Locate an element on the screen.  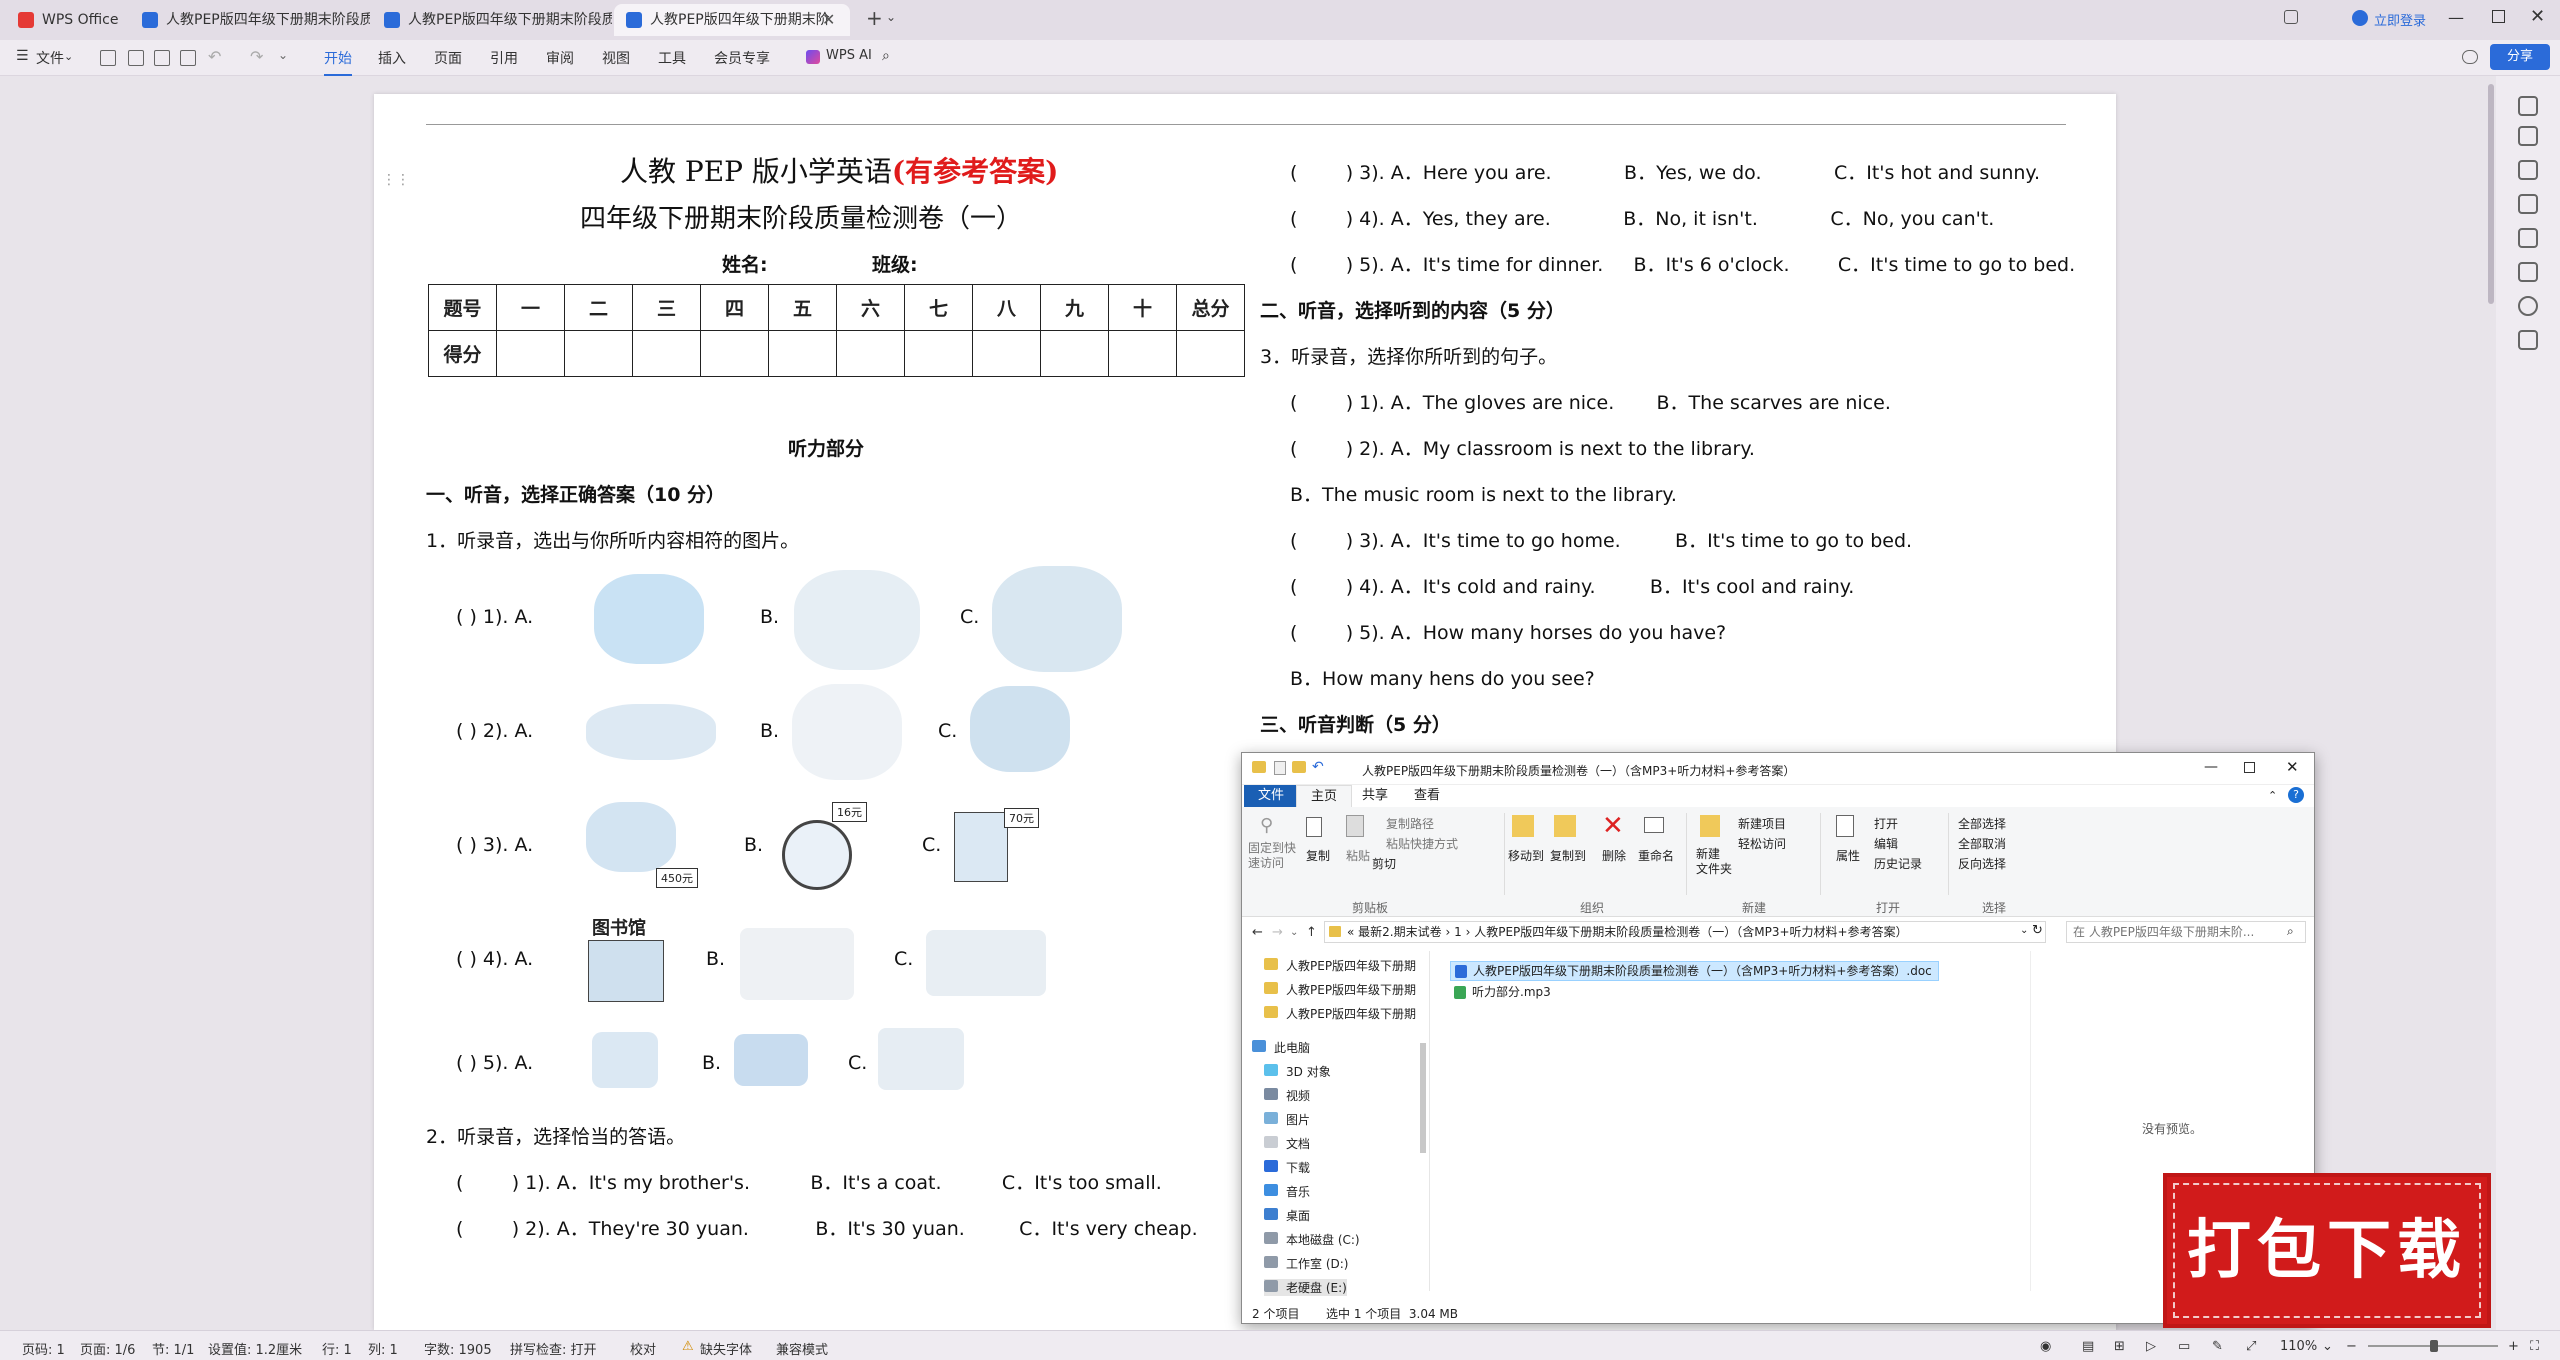
select-cursor-icon is located at coordinates (2528, 170).